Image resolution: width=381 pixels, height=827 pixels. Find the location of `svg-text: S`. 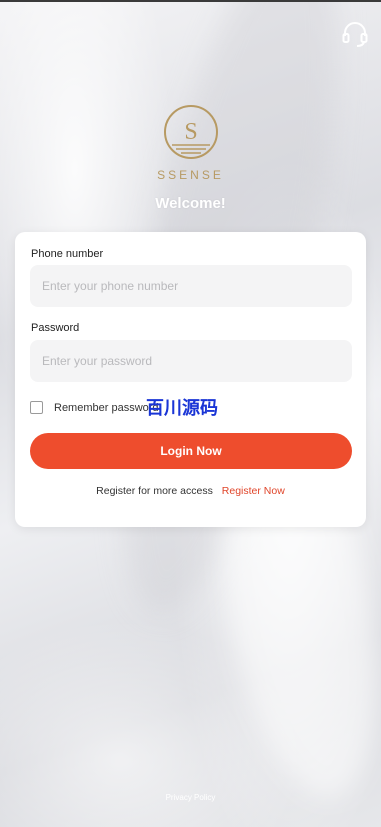

svg-text: S is located at coordinates (190, 132).